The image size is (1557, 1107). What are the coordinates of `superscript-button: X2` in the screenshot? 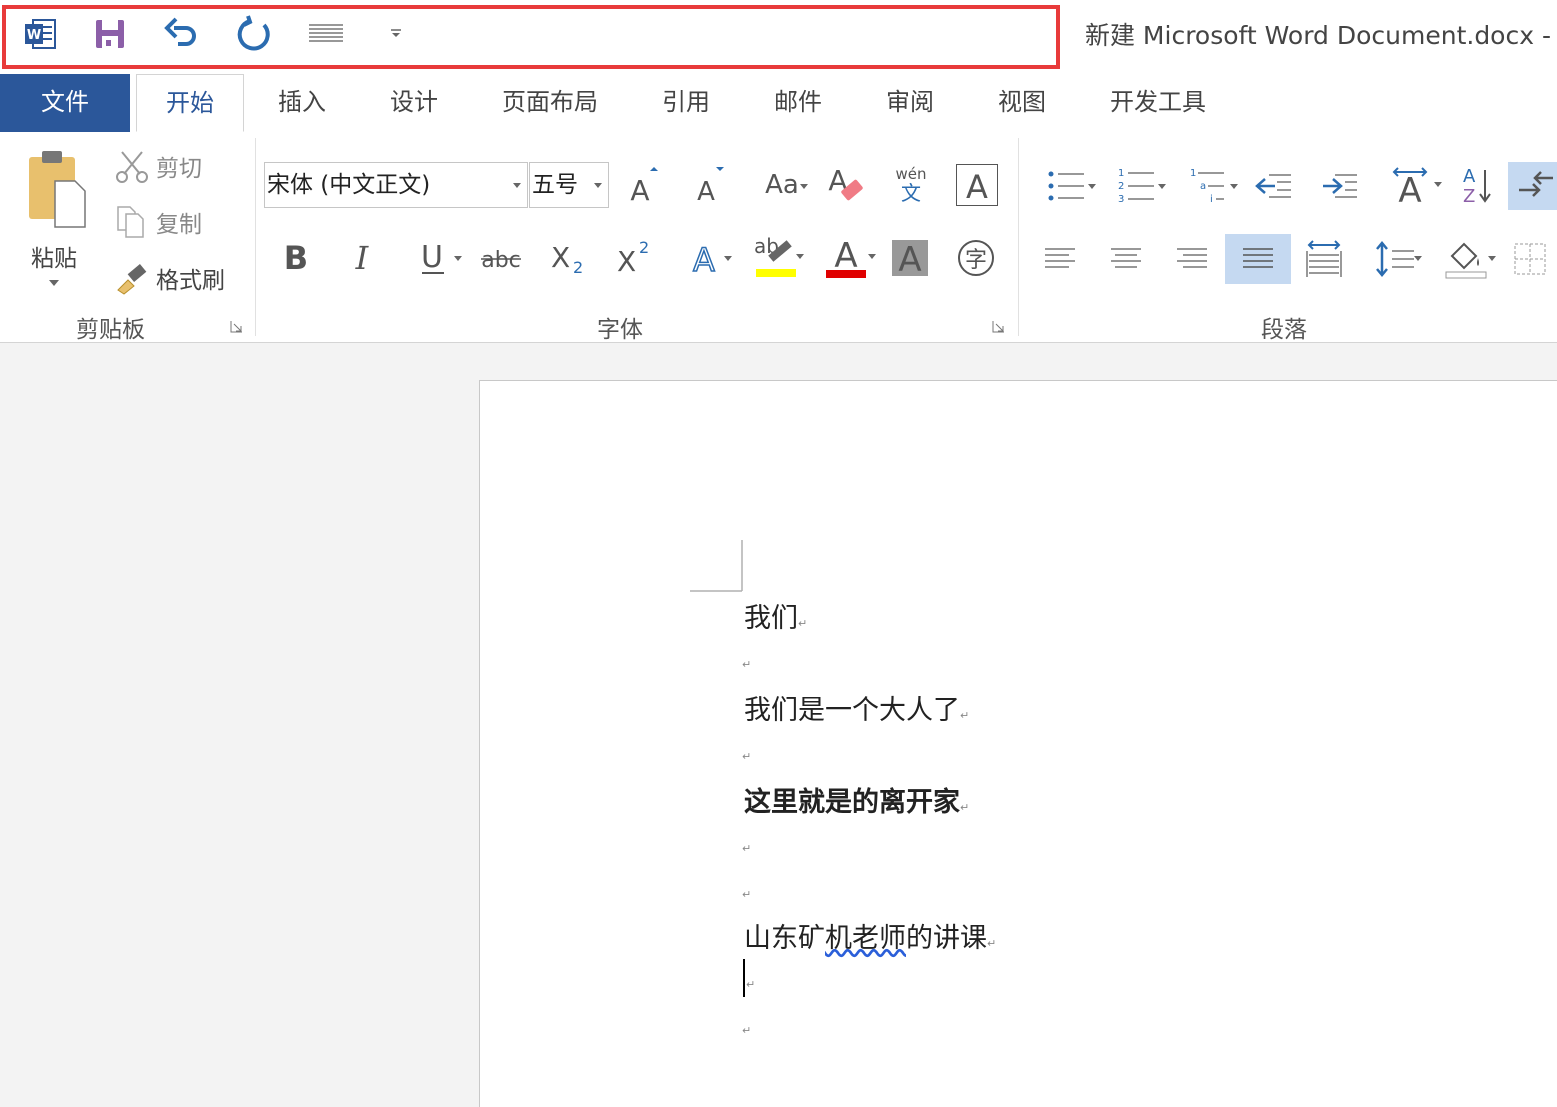 It's located at (633, 257).